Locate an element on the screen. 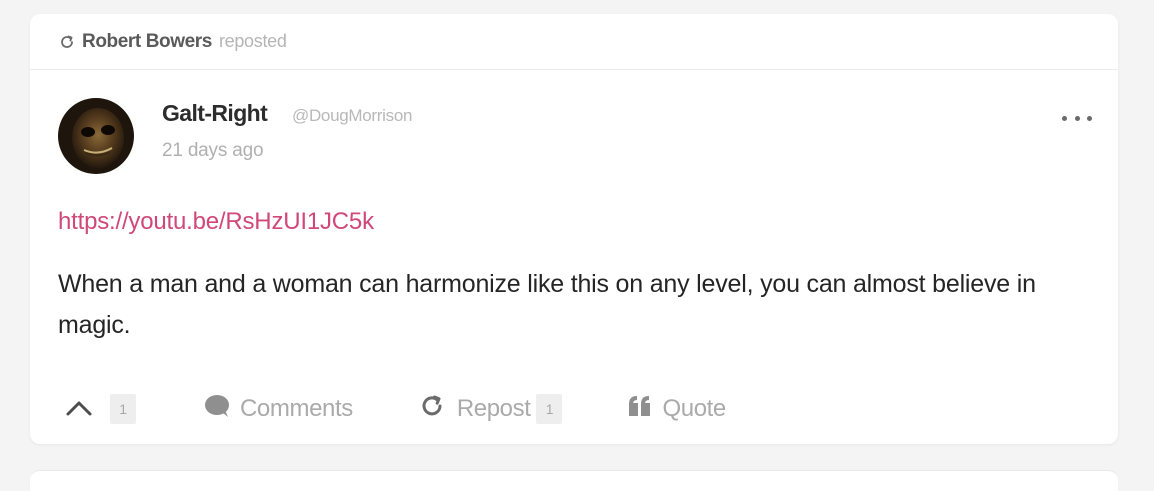  quote-label: Quote is located at coordinates (694, 408).